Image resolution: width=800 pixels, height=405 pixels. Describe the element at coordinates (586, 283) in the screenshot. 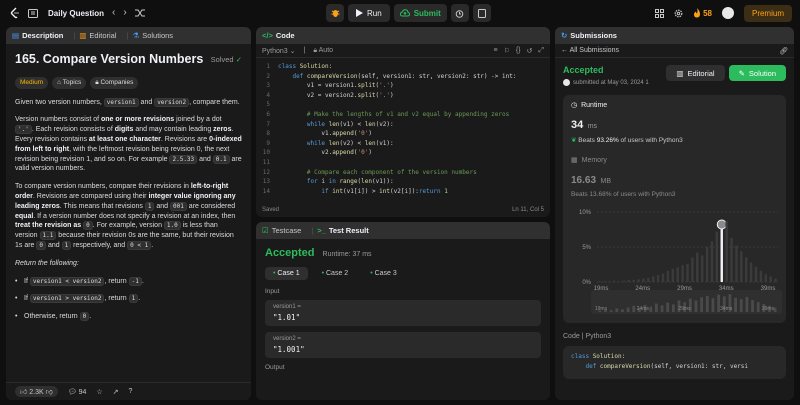

I see `y-tick-label: 0%` at that location.